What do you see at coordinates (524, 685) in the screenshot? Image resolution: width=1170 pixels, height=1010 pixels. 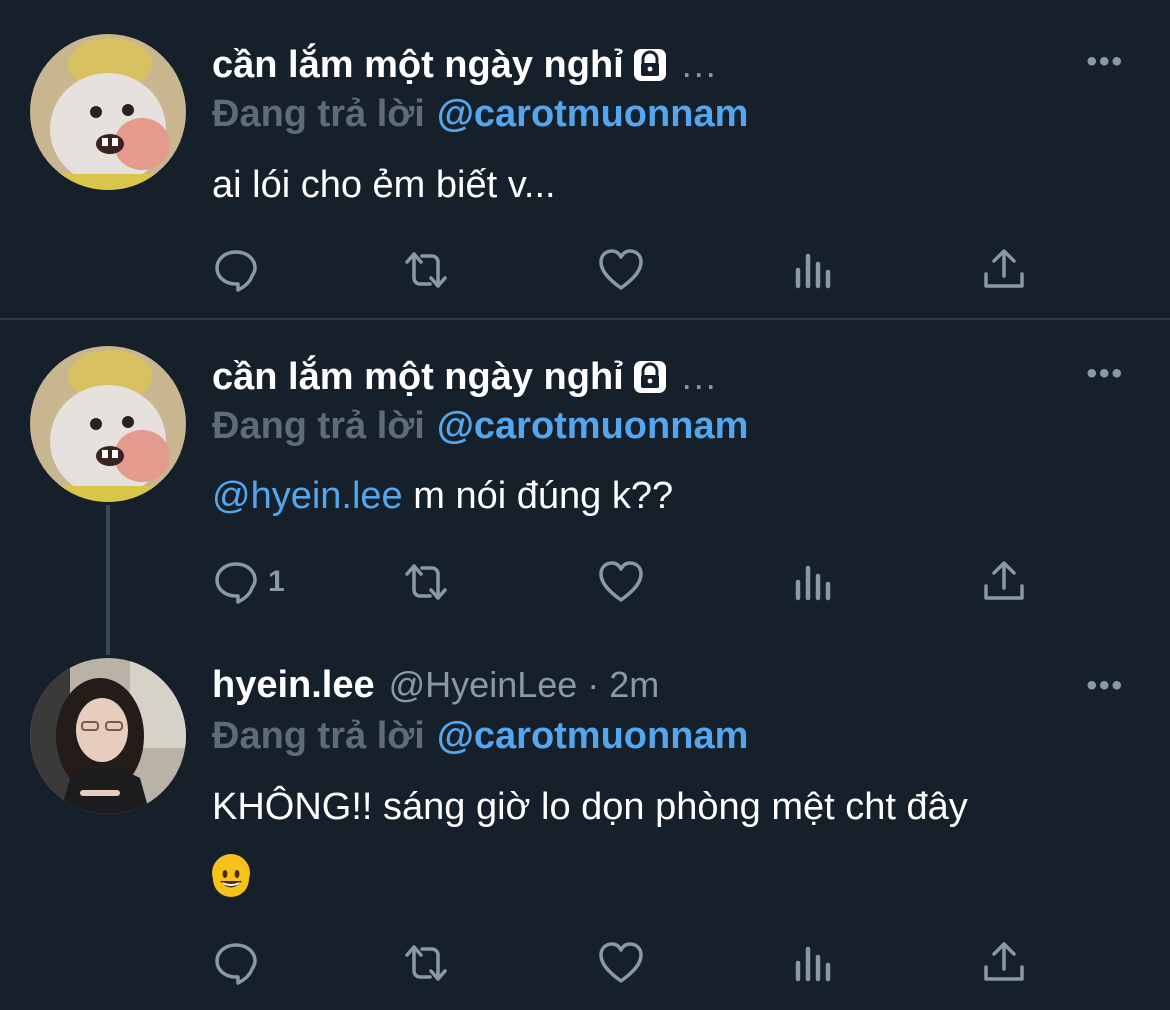 I see `username-and-time: @HyeinLee · 2m` at bounding box center [524, 685].